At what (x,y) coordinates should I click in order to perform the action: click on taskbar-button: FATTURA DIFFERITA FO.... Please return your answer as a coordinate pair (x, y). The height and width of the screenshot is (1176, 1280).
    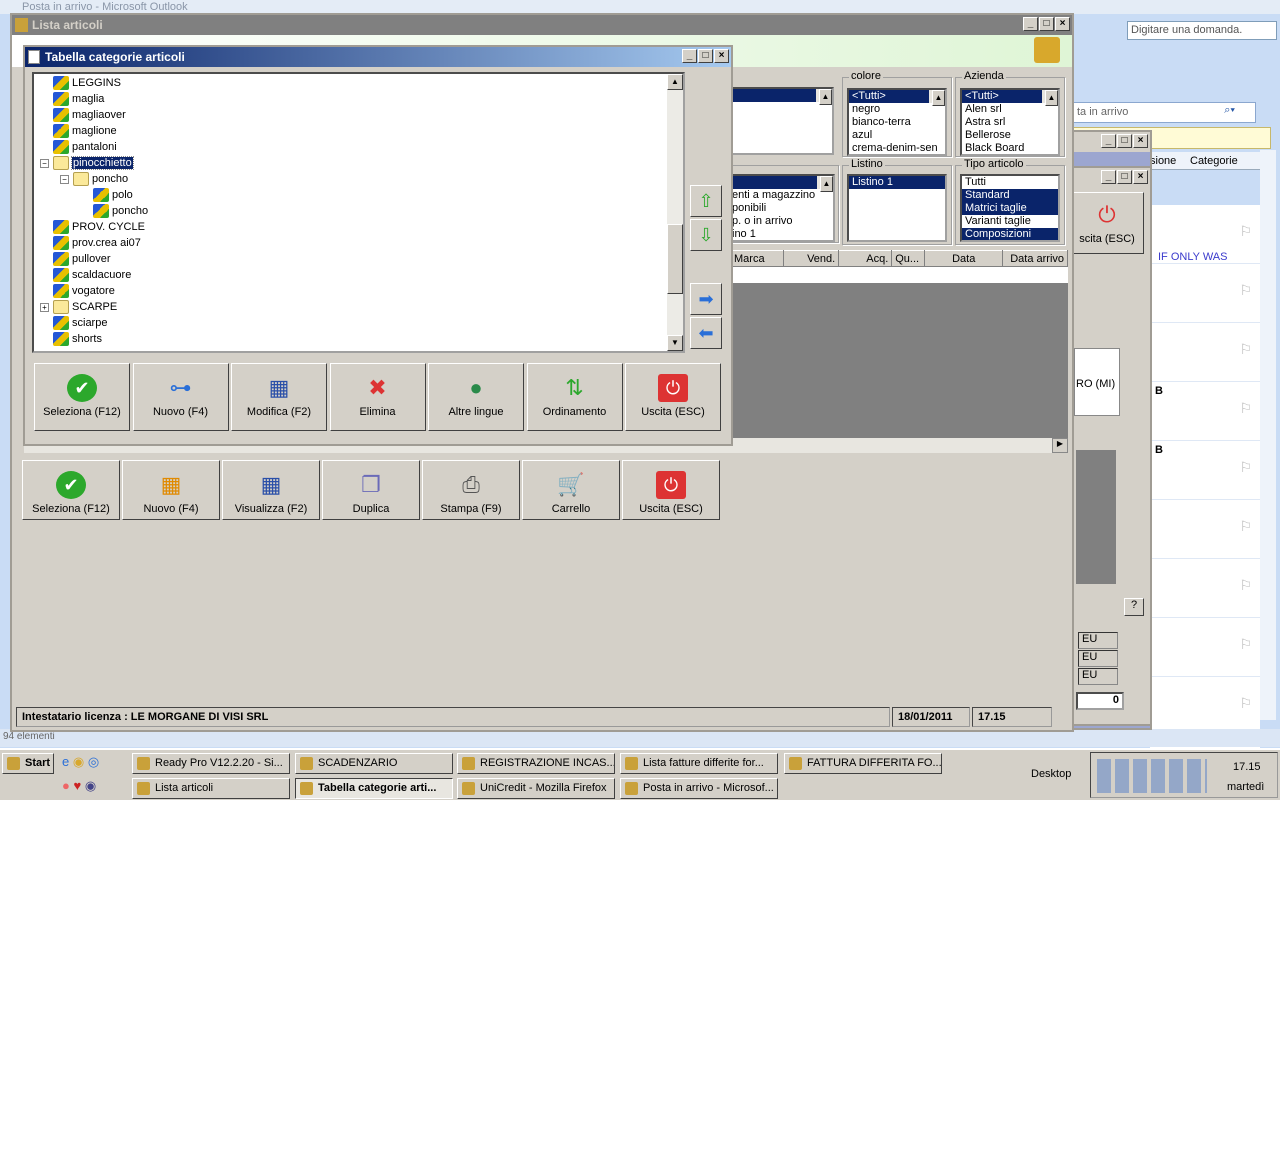
    Looking at the image, I should click on (863, 763).